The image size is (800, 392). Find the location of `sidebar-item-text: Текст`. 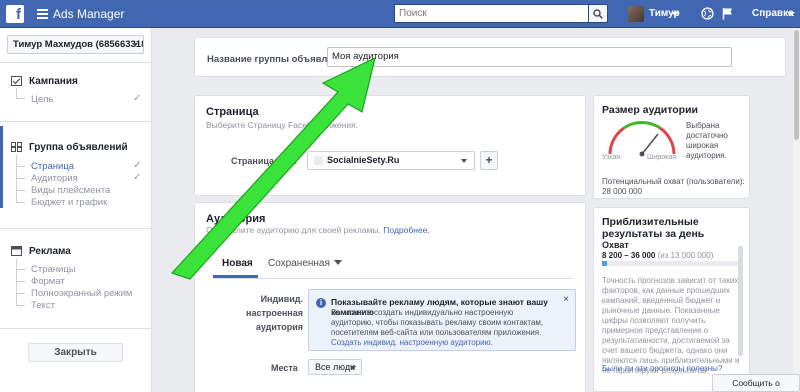

sidebar-item-text: Текст is located at coordinates (43, 305).